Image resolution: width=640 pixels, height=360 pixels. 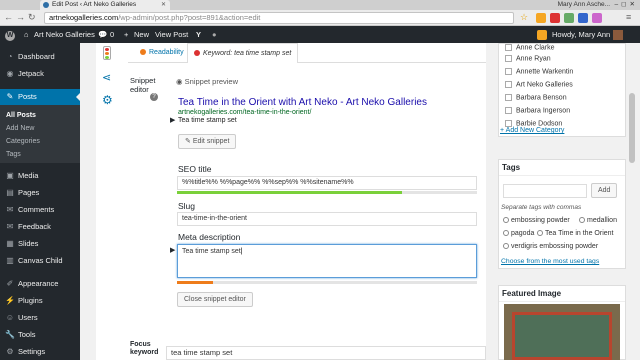 What do you see at coordinates (8, 17) in the screenshot?
I see `back-icon: ←` at bounding box center [8, 17].